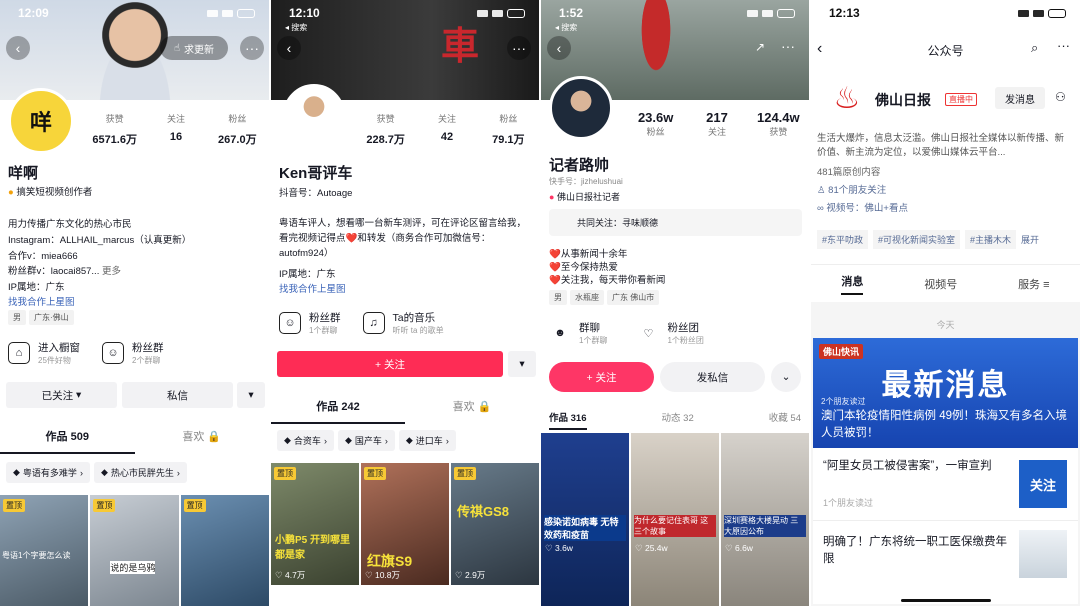 This screenshot has width=1080, height=606. What do you see at coordinates (786, 377) in the screenshot?
I see `expand-button: ⌄` at bounding box center [786, 377].